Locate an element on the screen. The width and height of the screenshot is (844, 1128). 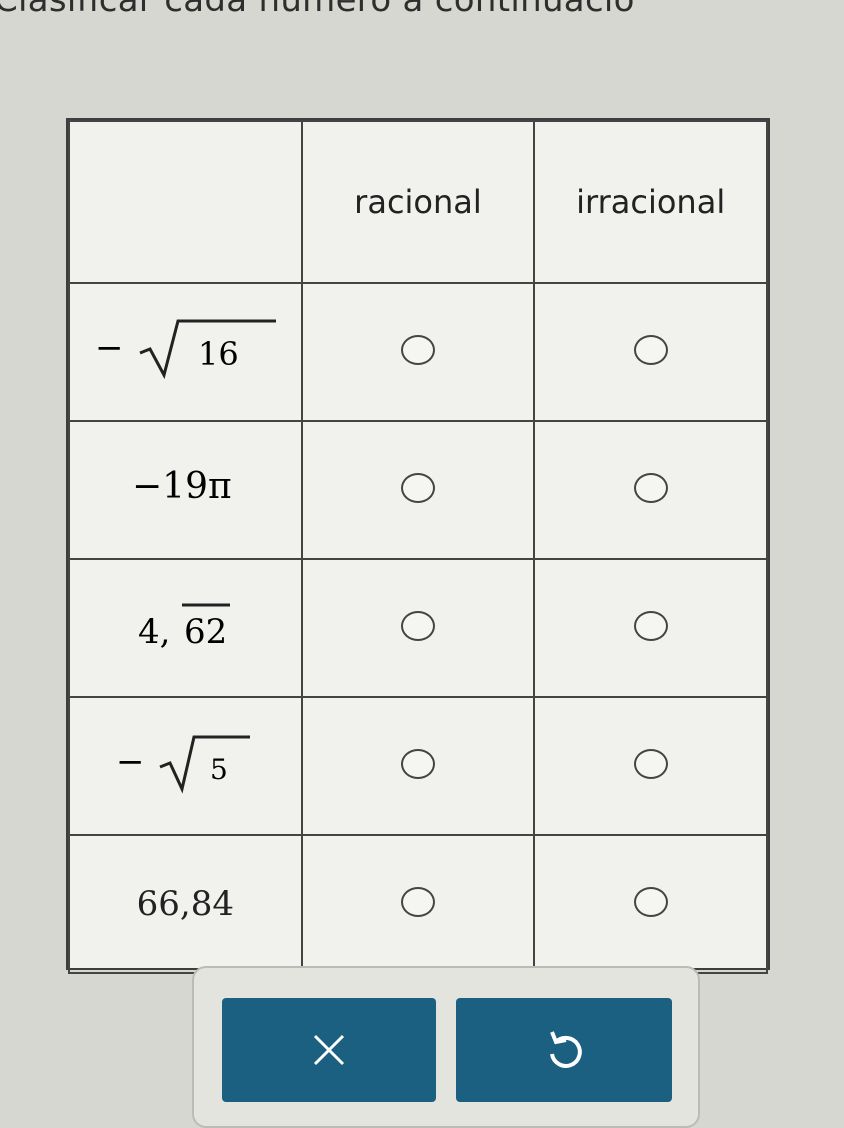
svg-text: 62 is located at coordinates (205, 632).